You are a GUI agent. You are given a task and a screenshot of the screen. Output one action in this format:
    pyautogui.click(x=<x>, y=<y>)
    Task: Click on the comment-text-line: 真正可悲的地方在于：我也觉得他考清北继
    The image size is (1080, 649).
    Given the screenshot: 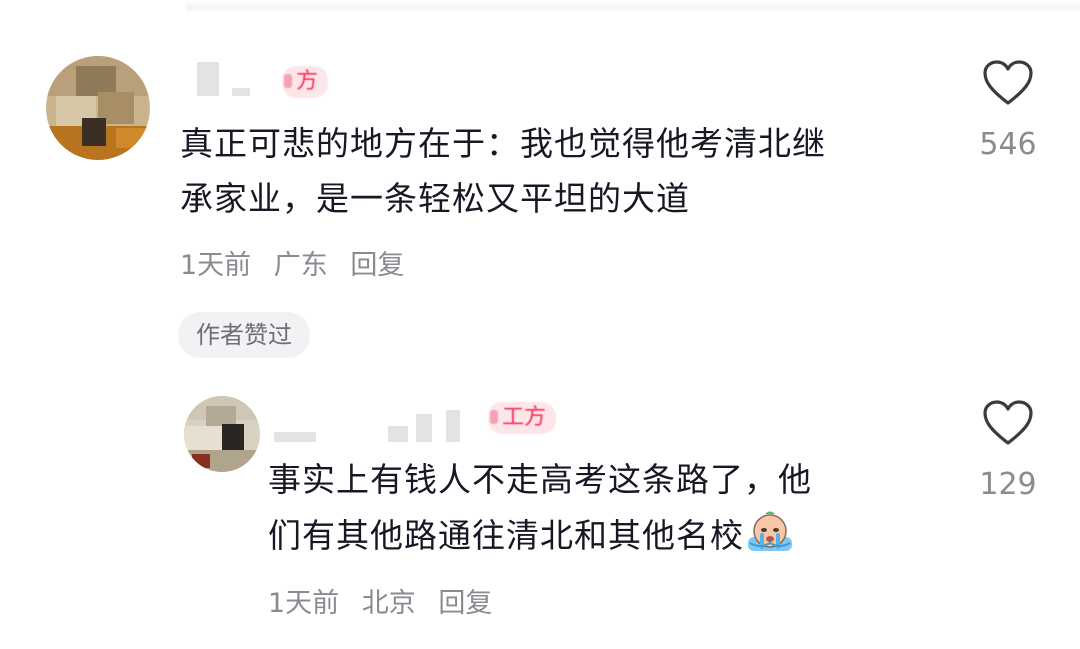 What is the action you would take?
    pyautogui.click(x=503, y=143)
    